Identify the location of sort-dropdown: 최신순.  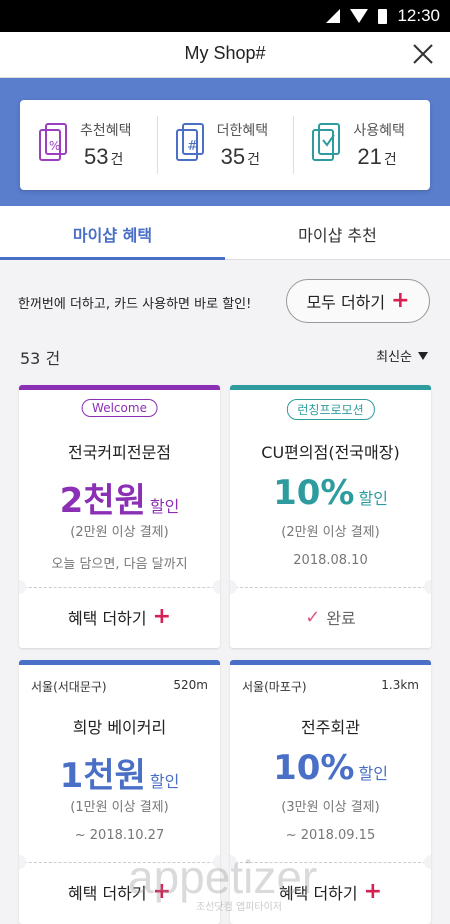
(402, 355).